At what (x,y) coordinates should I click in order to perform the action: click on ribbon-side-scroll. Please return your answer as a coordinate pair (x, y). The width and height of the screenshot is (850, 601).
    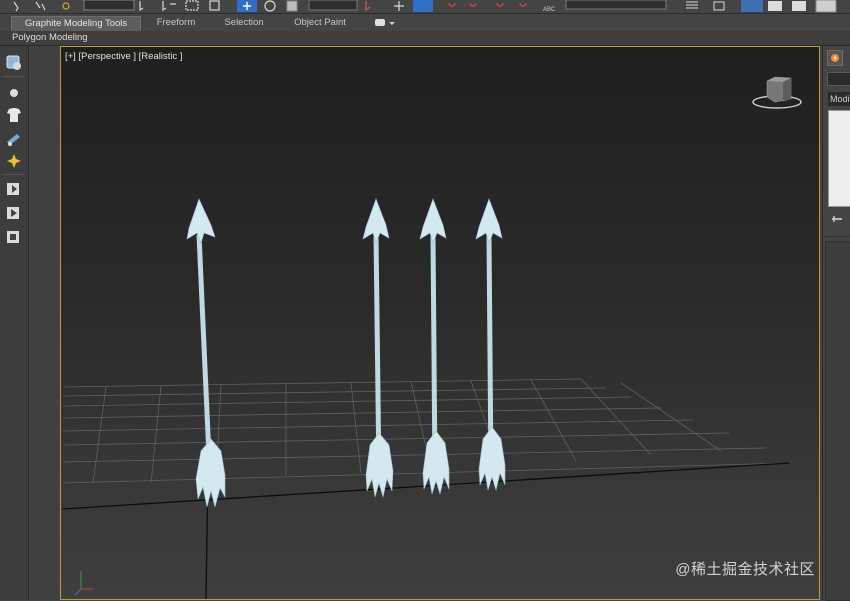
    Looking at the image, I should click on (45, 323).